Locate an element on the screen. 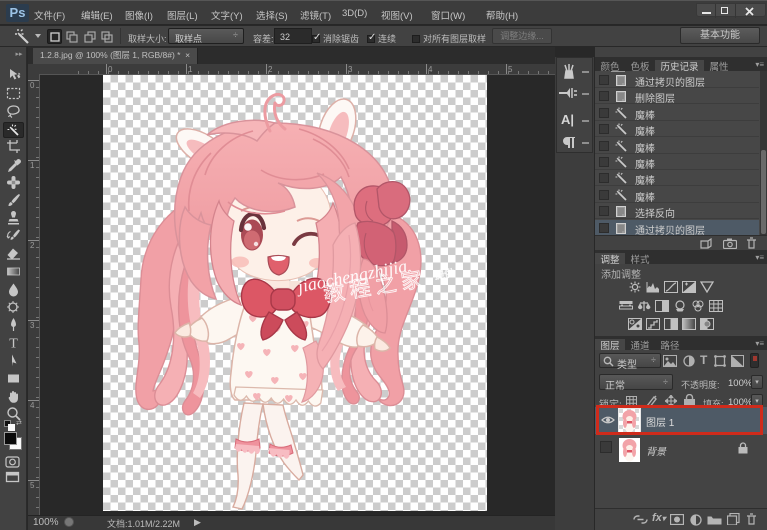  svg-text: T is located at coordinates (13, 344).